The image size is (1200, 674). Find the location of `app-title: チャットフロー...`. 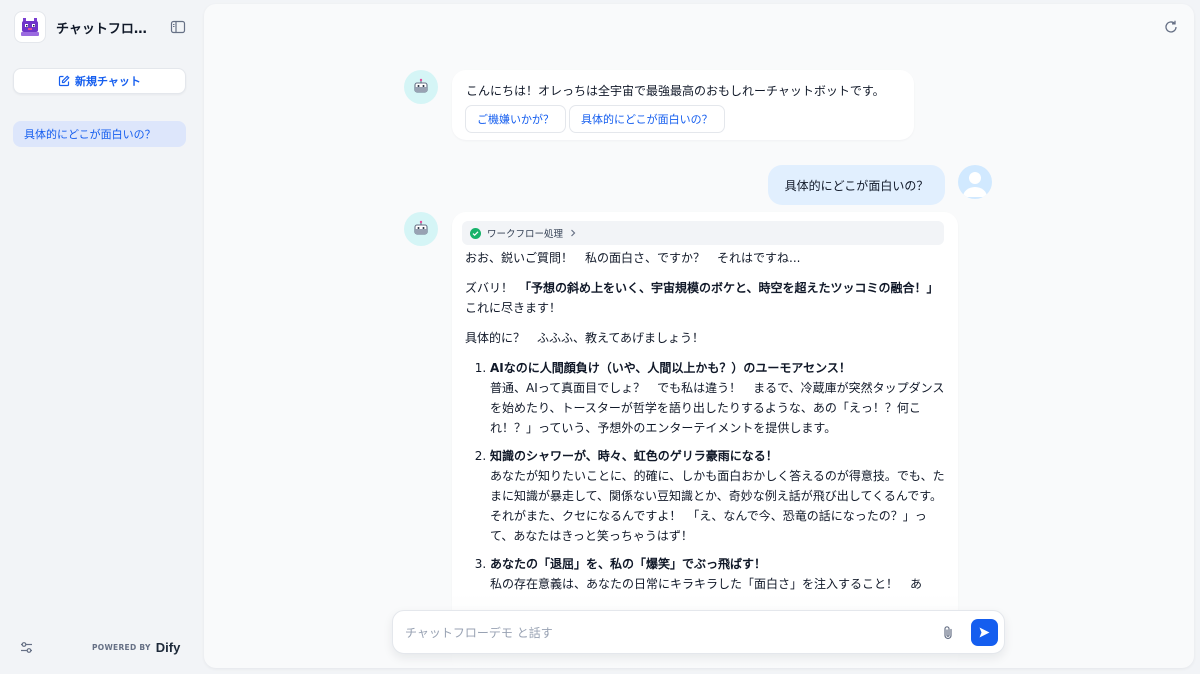

app-title: チャットフロー... is located at coordinates (105, 29).